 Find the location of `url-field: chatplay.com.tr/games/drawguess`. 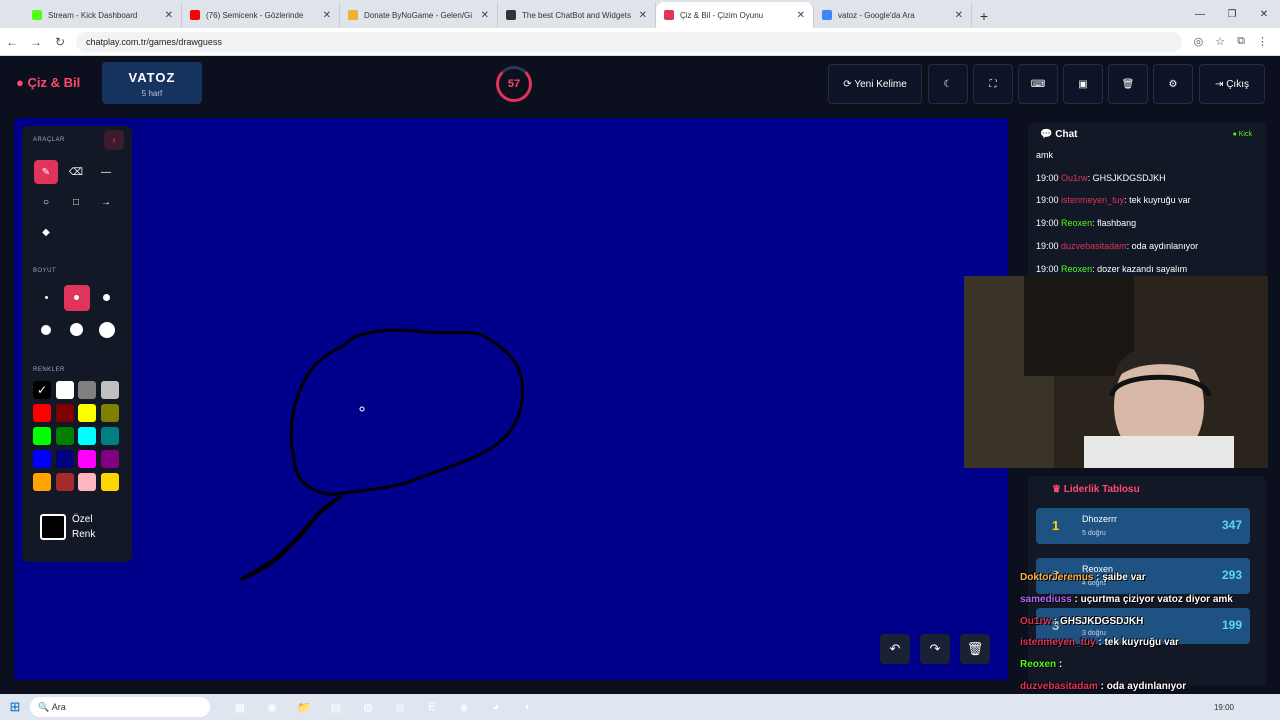

url-field: chatplay.com.tr/games/drawguess is located at coordinates (629, 41).